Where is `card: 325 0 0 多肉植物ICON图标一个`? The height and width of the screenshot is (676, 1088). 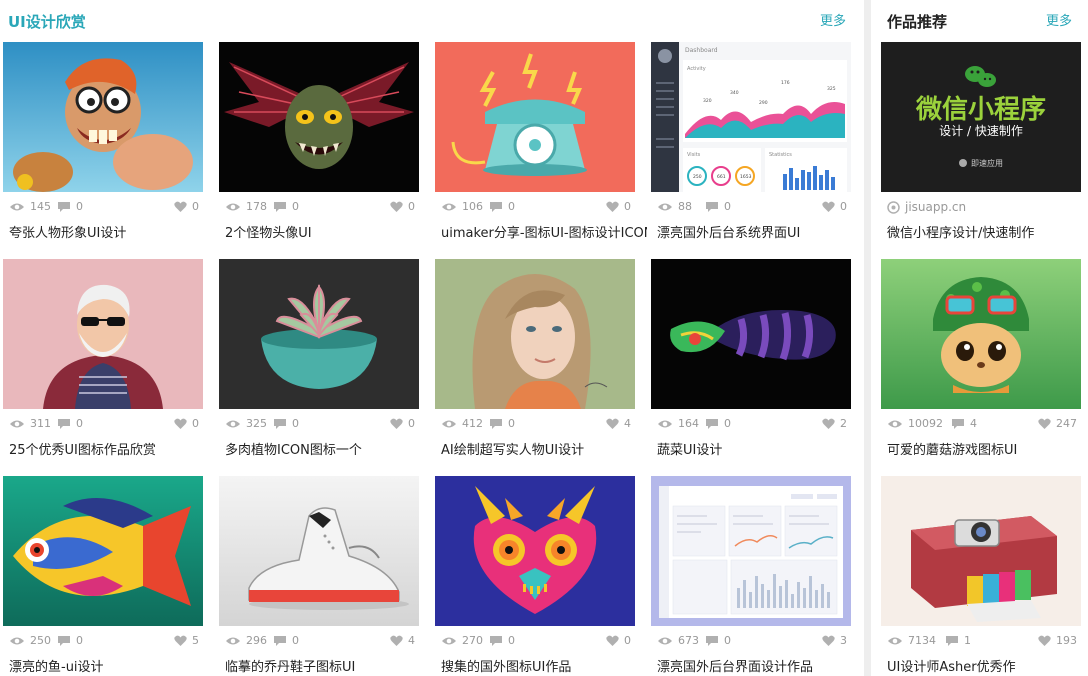
card: 325 0 0 多肉植物ICON图标一个 is located at coordinates (319, 367).